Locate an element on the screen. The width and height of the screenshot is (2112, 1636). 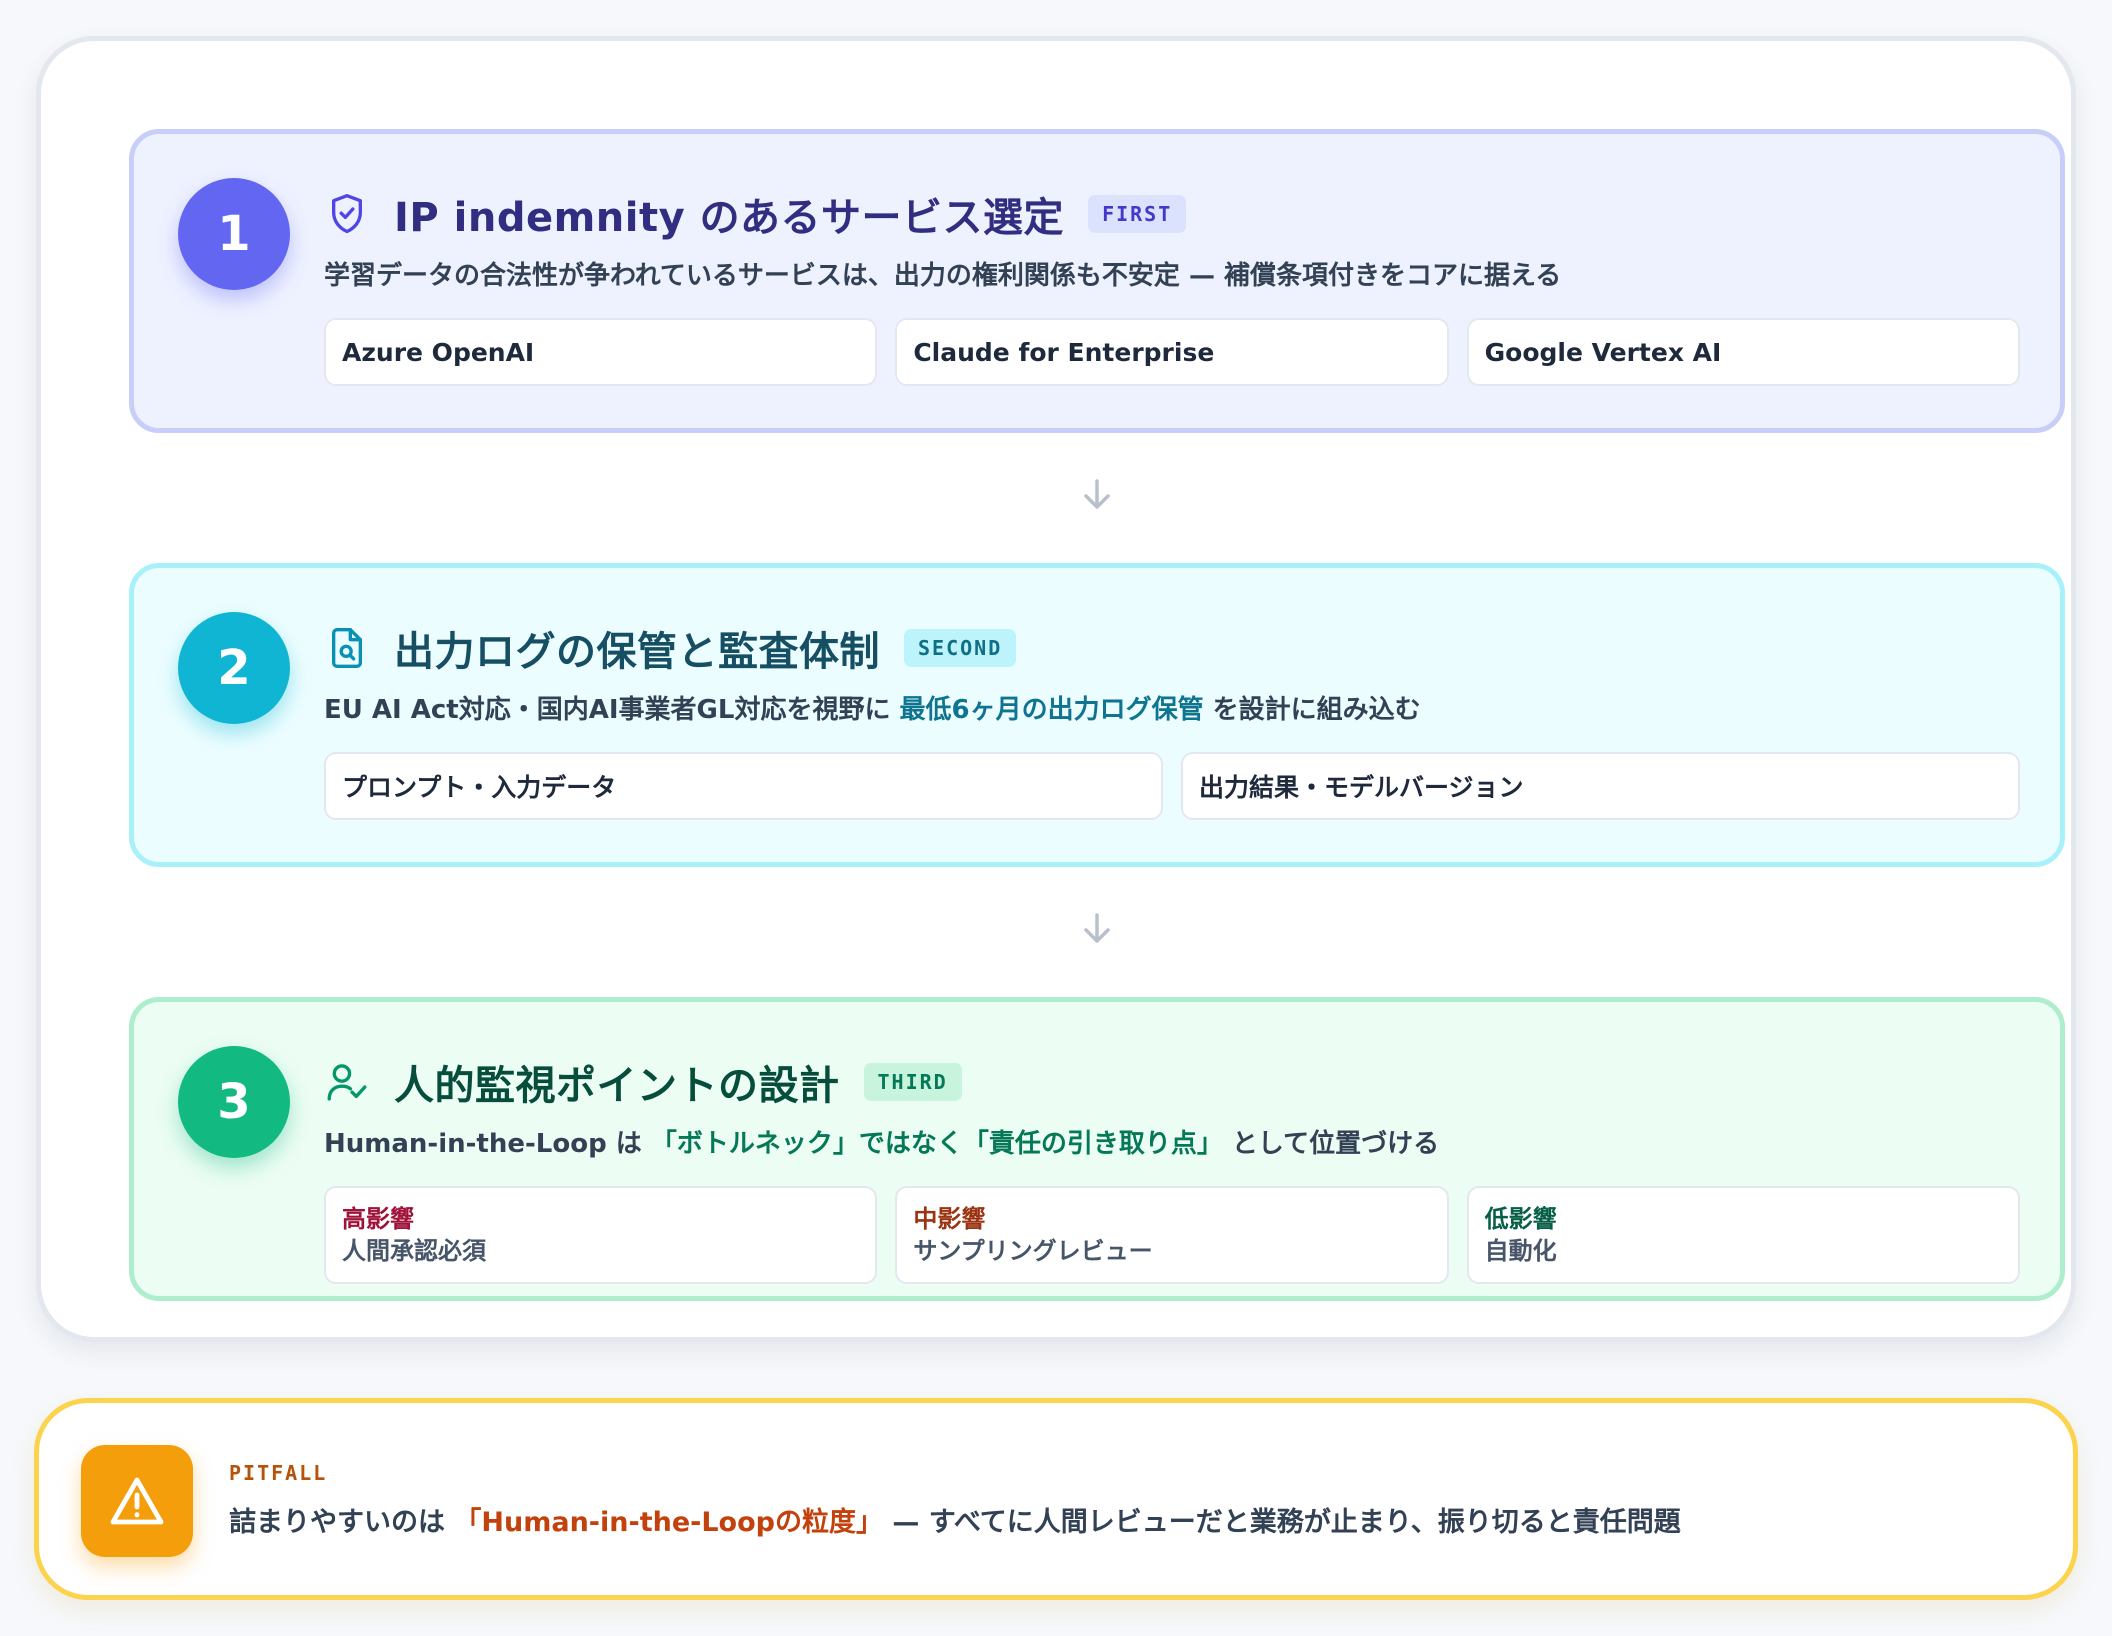
shield-check-icon is located at coordinates (347, 214).